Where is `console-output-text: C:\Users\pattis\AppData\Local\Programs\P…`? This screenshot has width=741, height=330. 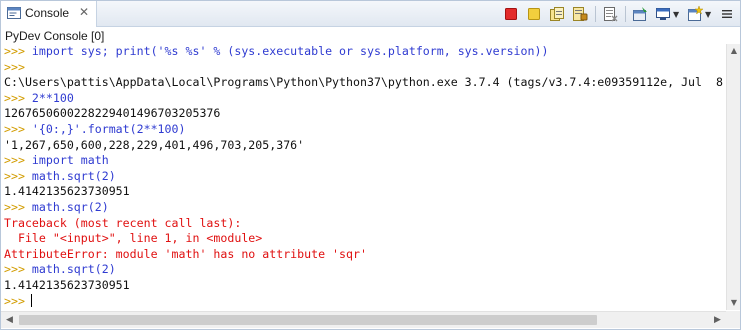
console-output-text: C:\Users\pattis\AppData\Local\Programs\P… is located at coordinates (363, 82).